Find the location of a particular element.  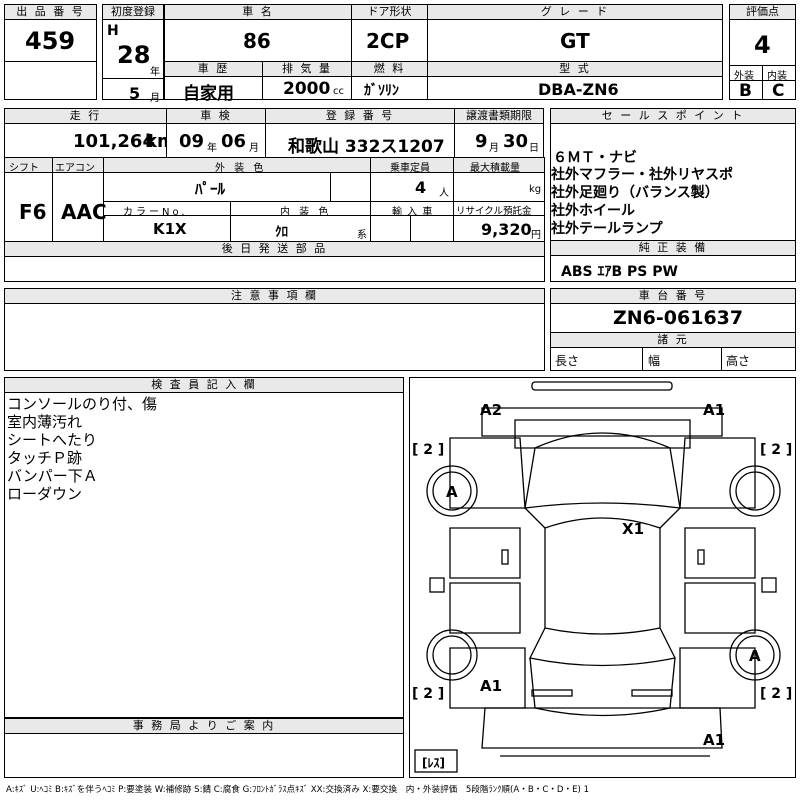

hood is located at coordinates (602, 687).